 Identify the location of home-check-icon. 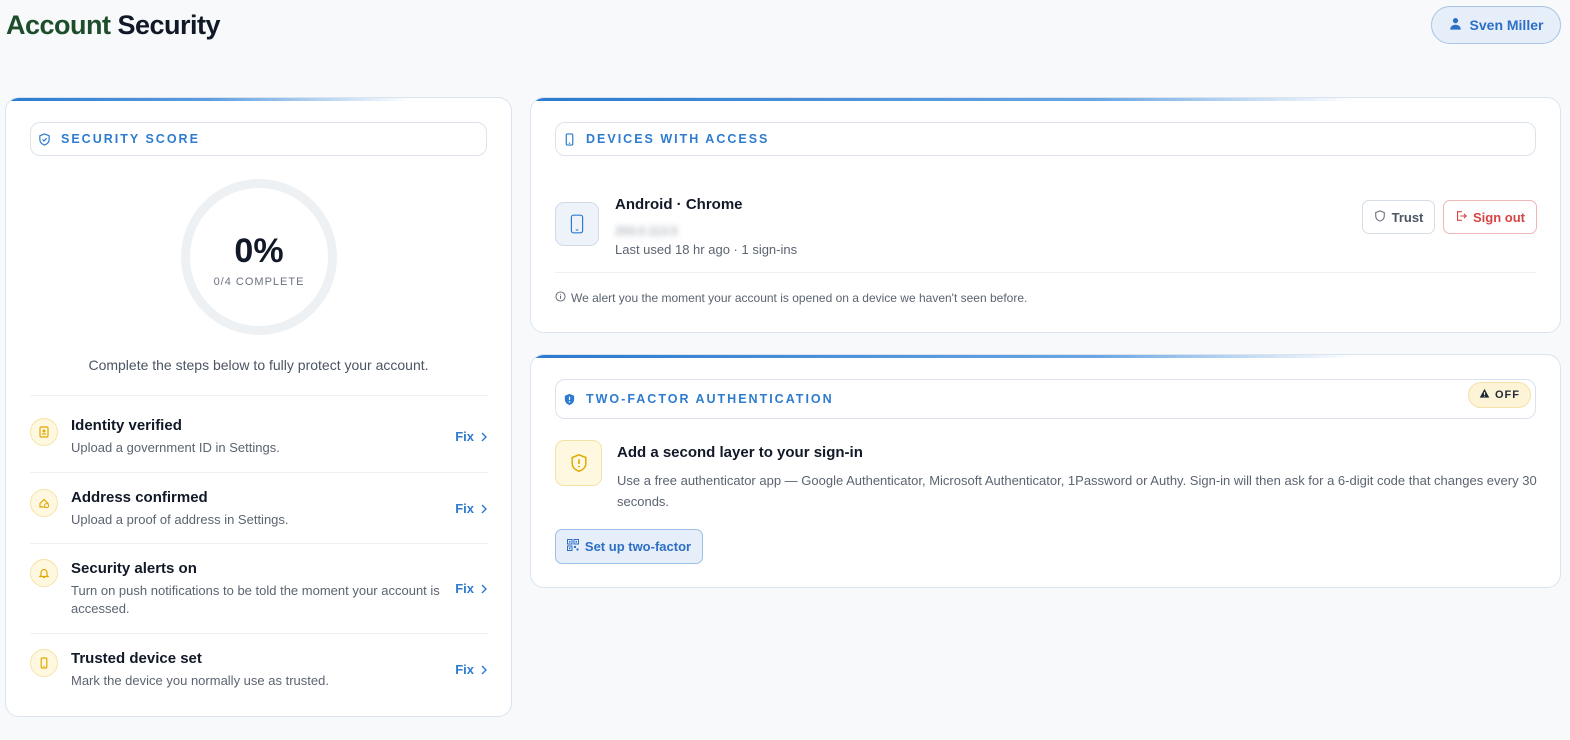
(44, 503).